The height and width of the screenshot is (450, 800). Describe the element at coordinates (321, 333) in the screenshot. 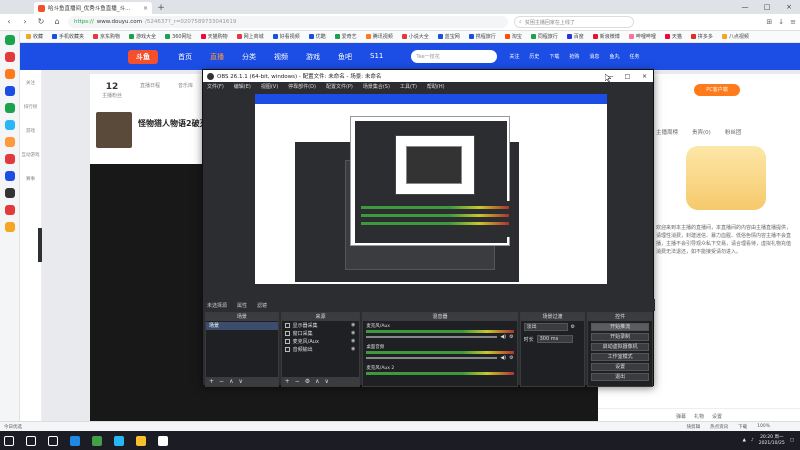

I see `source-item: 窗口采集 ◉` at that location.